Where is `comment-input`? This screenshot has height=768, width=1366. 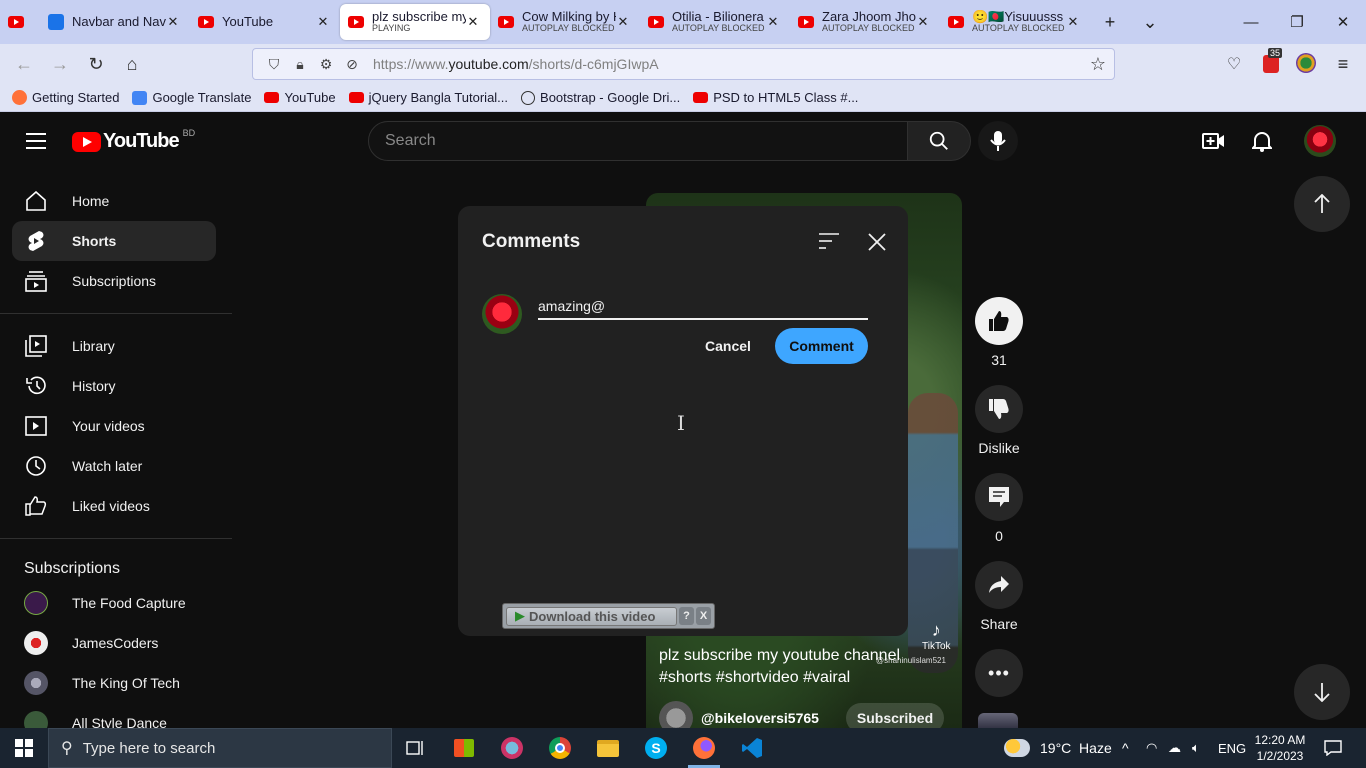
comment-input is located at coordinates (703, 307).